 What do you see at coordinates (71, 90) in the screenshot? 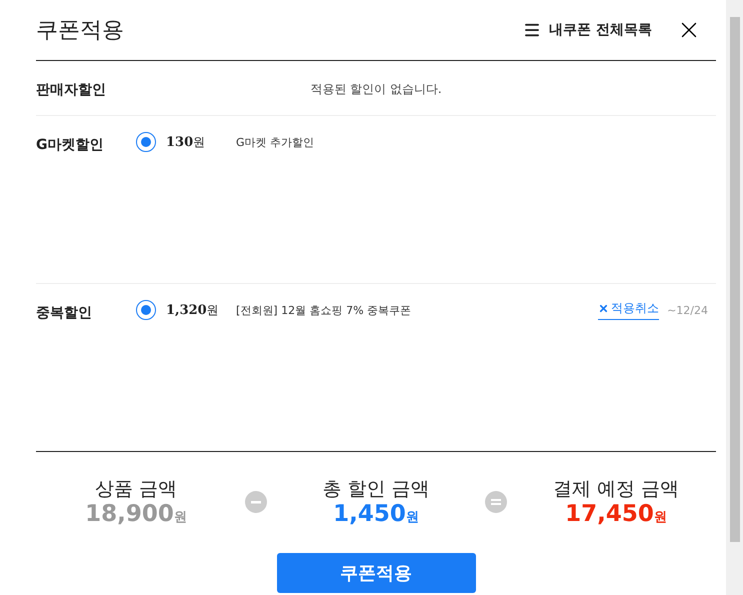
I see `section-label: 판매자할인` at bounding box center [71, 90].